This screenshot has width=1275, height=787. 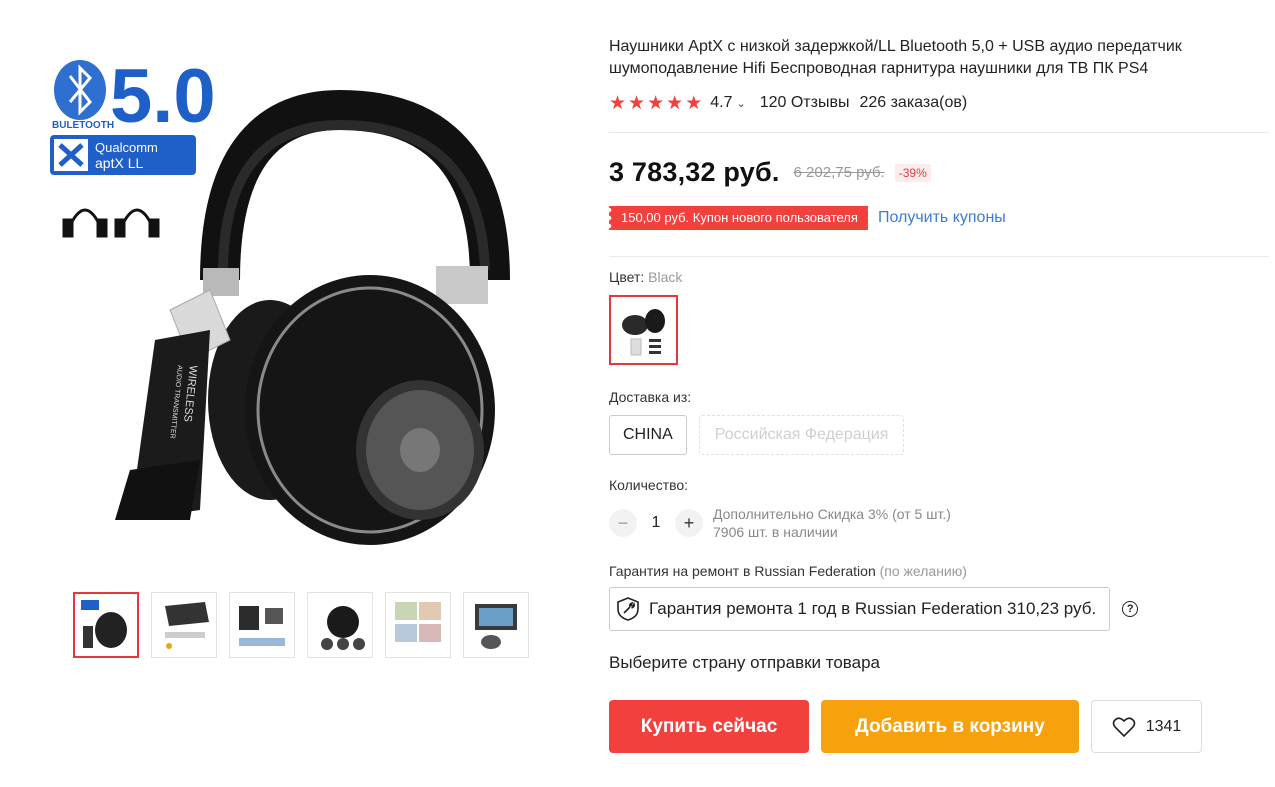 I want to click on buy-now-button: Купить сейчас, so click(x=709, y=726).